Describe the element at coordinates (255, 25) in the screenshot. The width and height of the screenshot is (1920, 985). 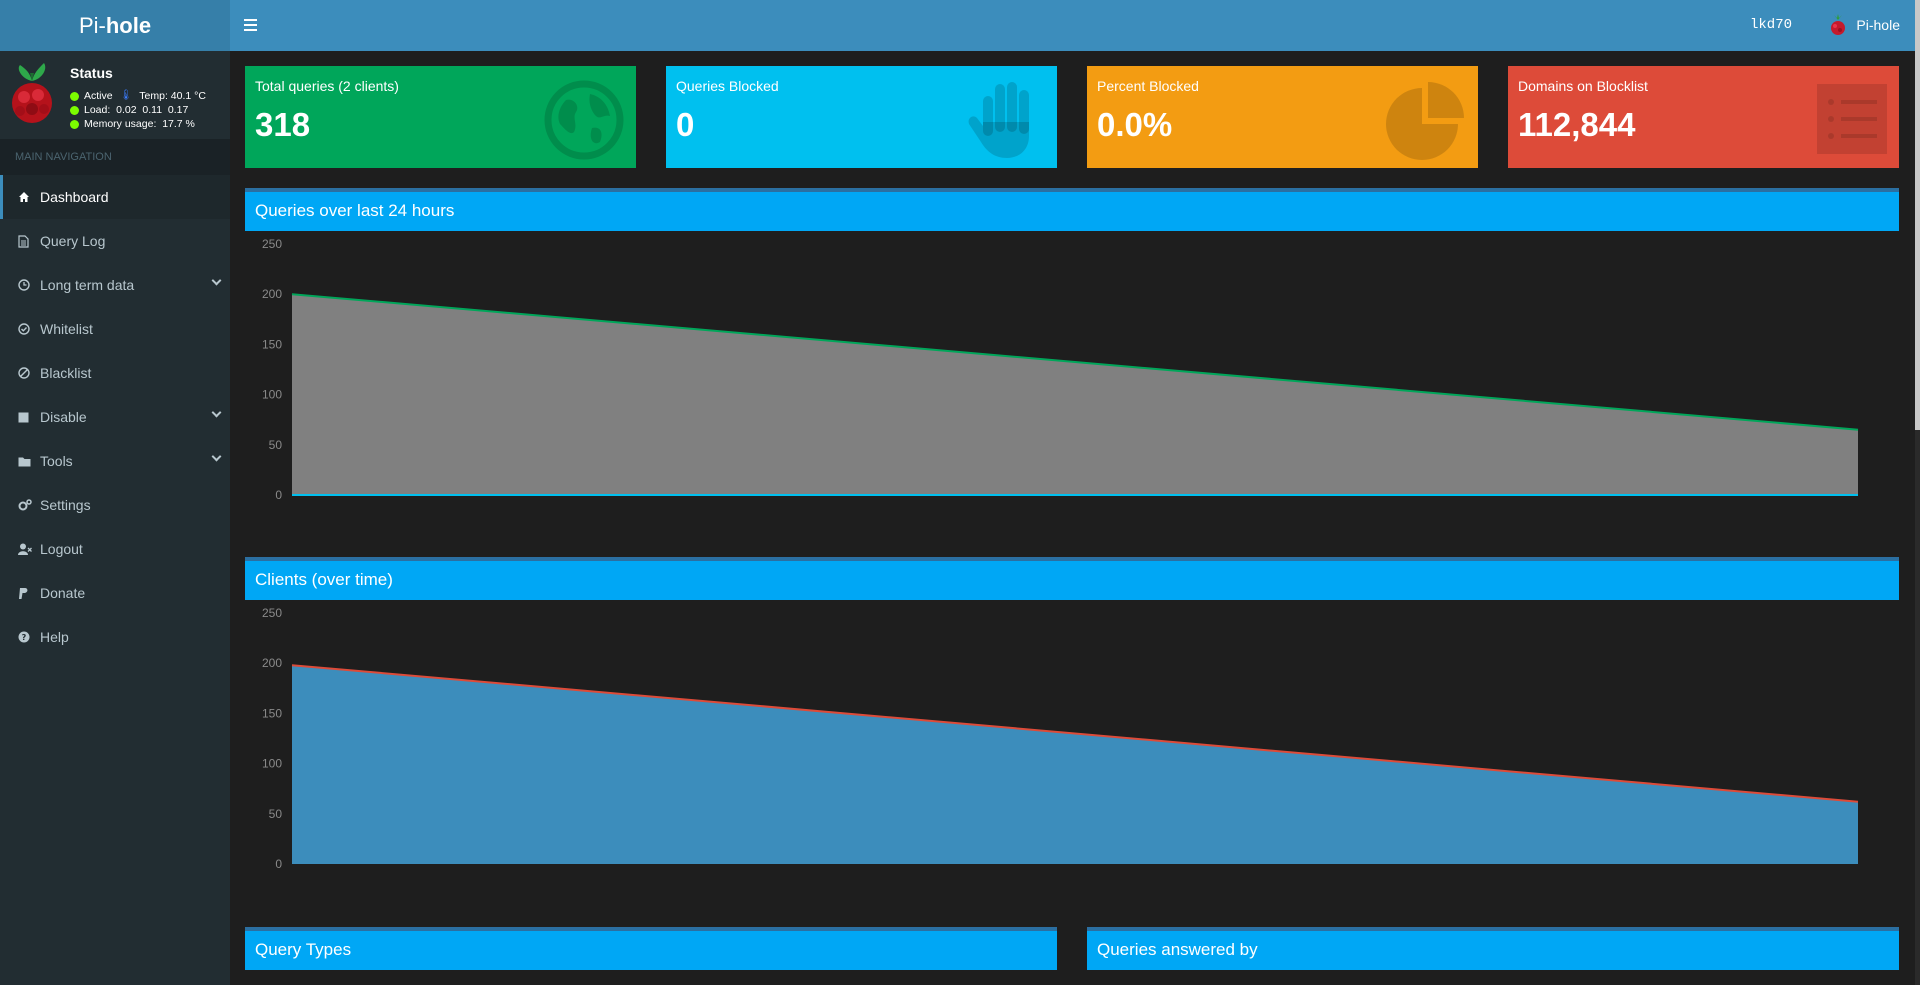
I see `sidebar-toggle-icon` at that location.